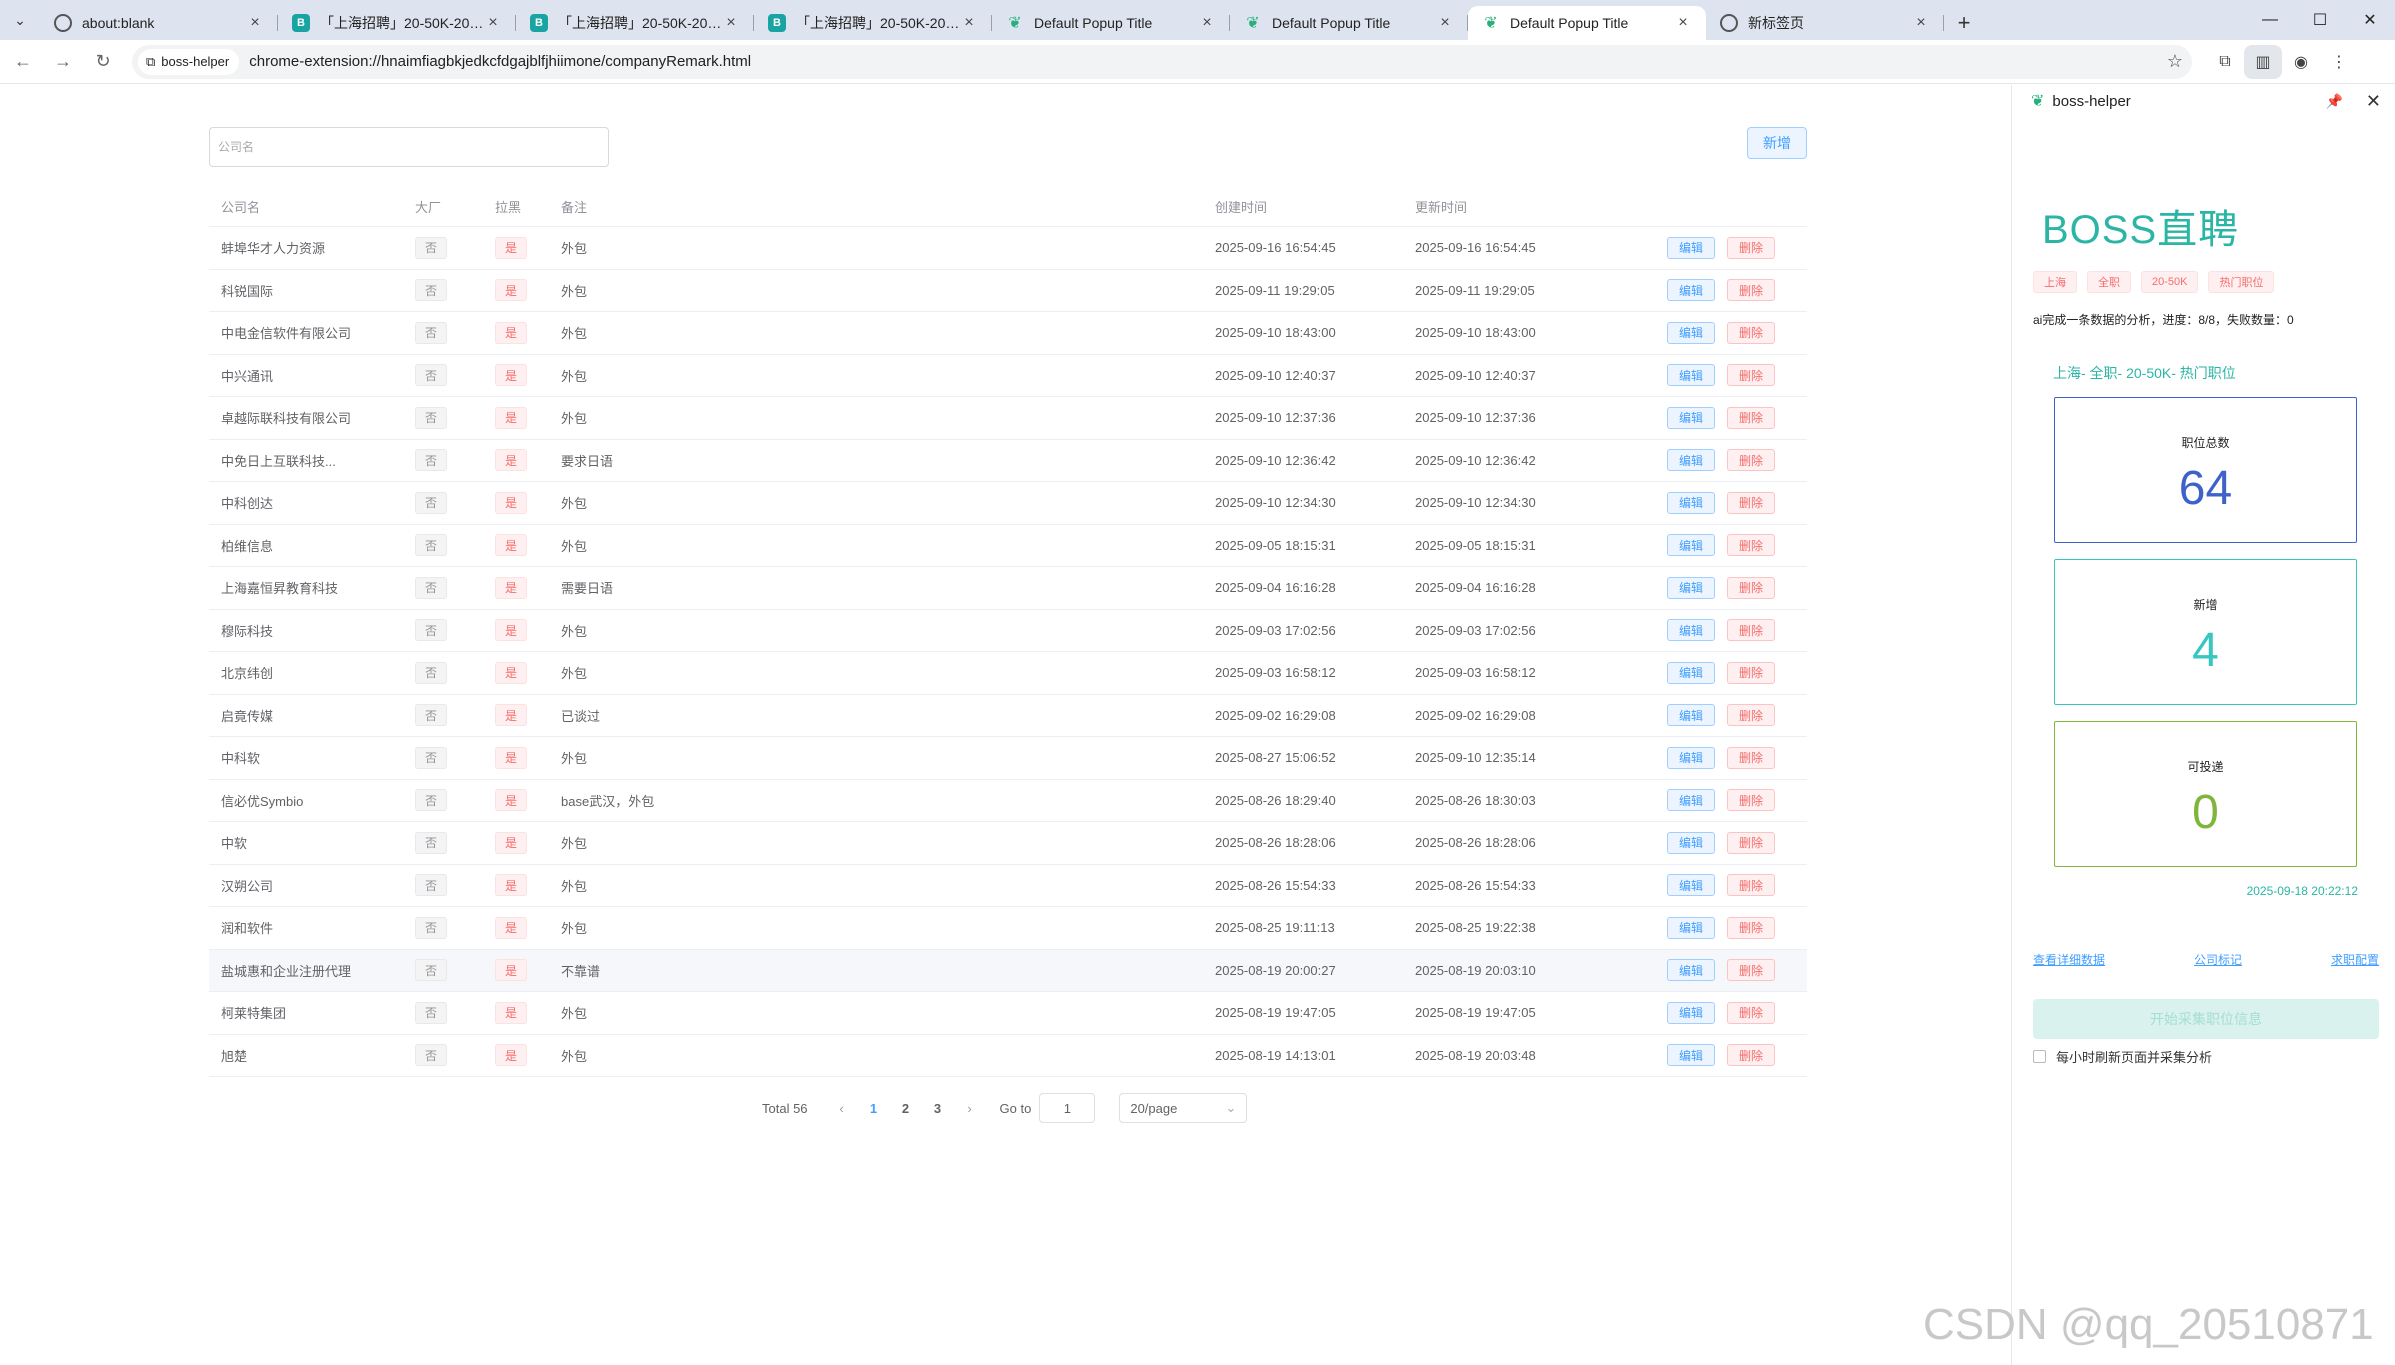  What do you see at coordinates (409, 147) in the screenshot?
I see `company-search-input` at bounding box center [409, 147].